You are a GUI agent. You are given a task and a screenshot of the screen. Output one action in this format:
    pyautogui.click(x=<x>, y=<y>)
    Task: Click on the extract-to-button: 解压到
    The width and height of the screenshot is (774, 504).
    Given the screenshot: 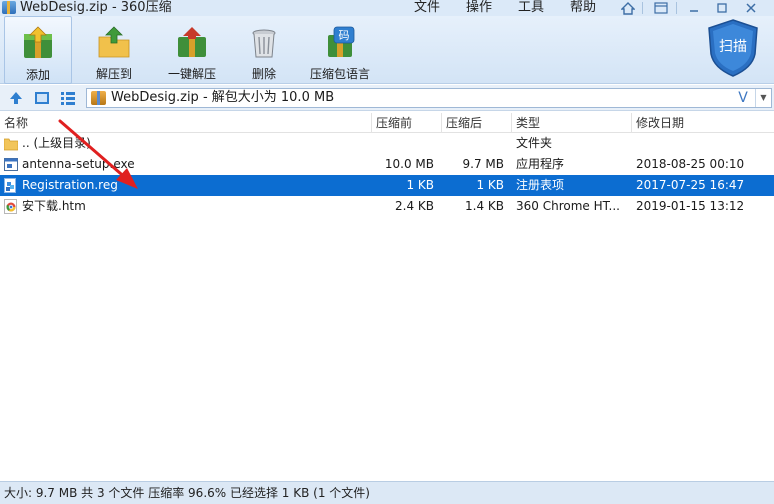 What is the action you would take?
    pyautogui.click(x=114, y=50)
    